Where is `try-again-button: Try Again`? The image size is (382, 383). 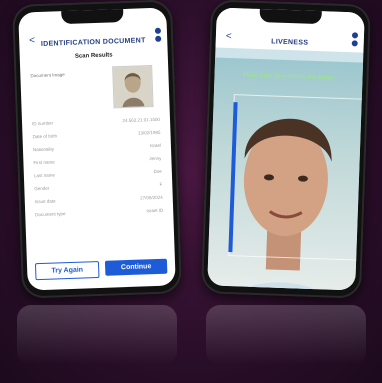 try-again-button: Try Again is located at coordinates (67, 271).